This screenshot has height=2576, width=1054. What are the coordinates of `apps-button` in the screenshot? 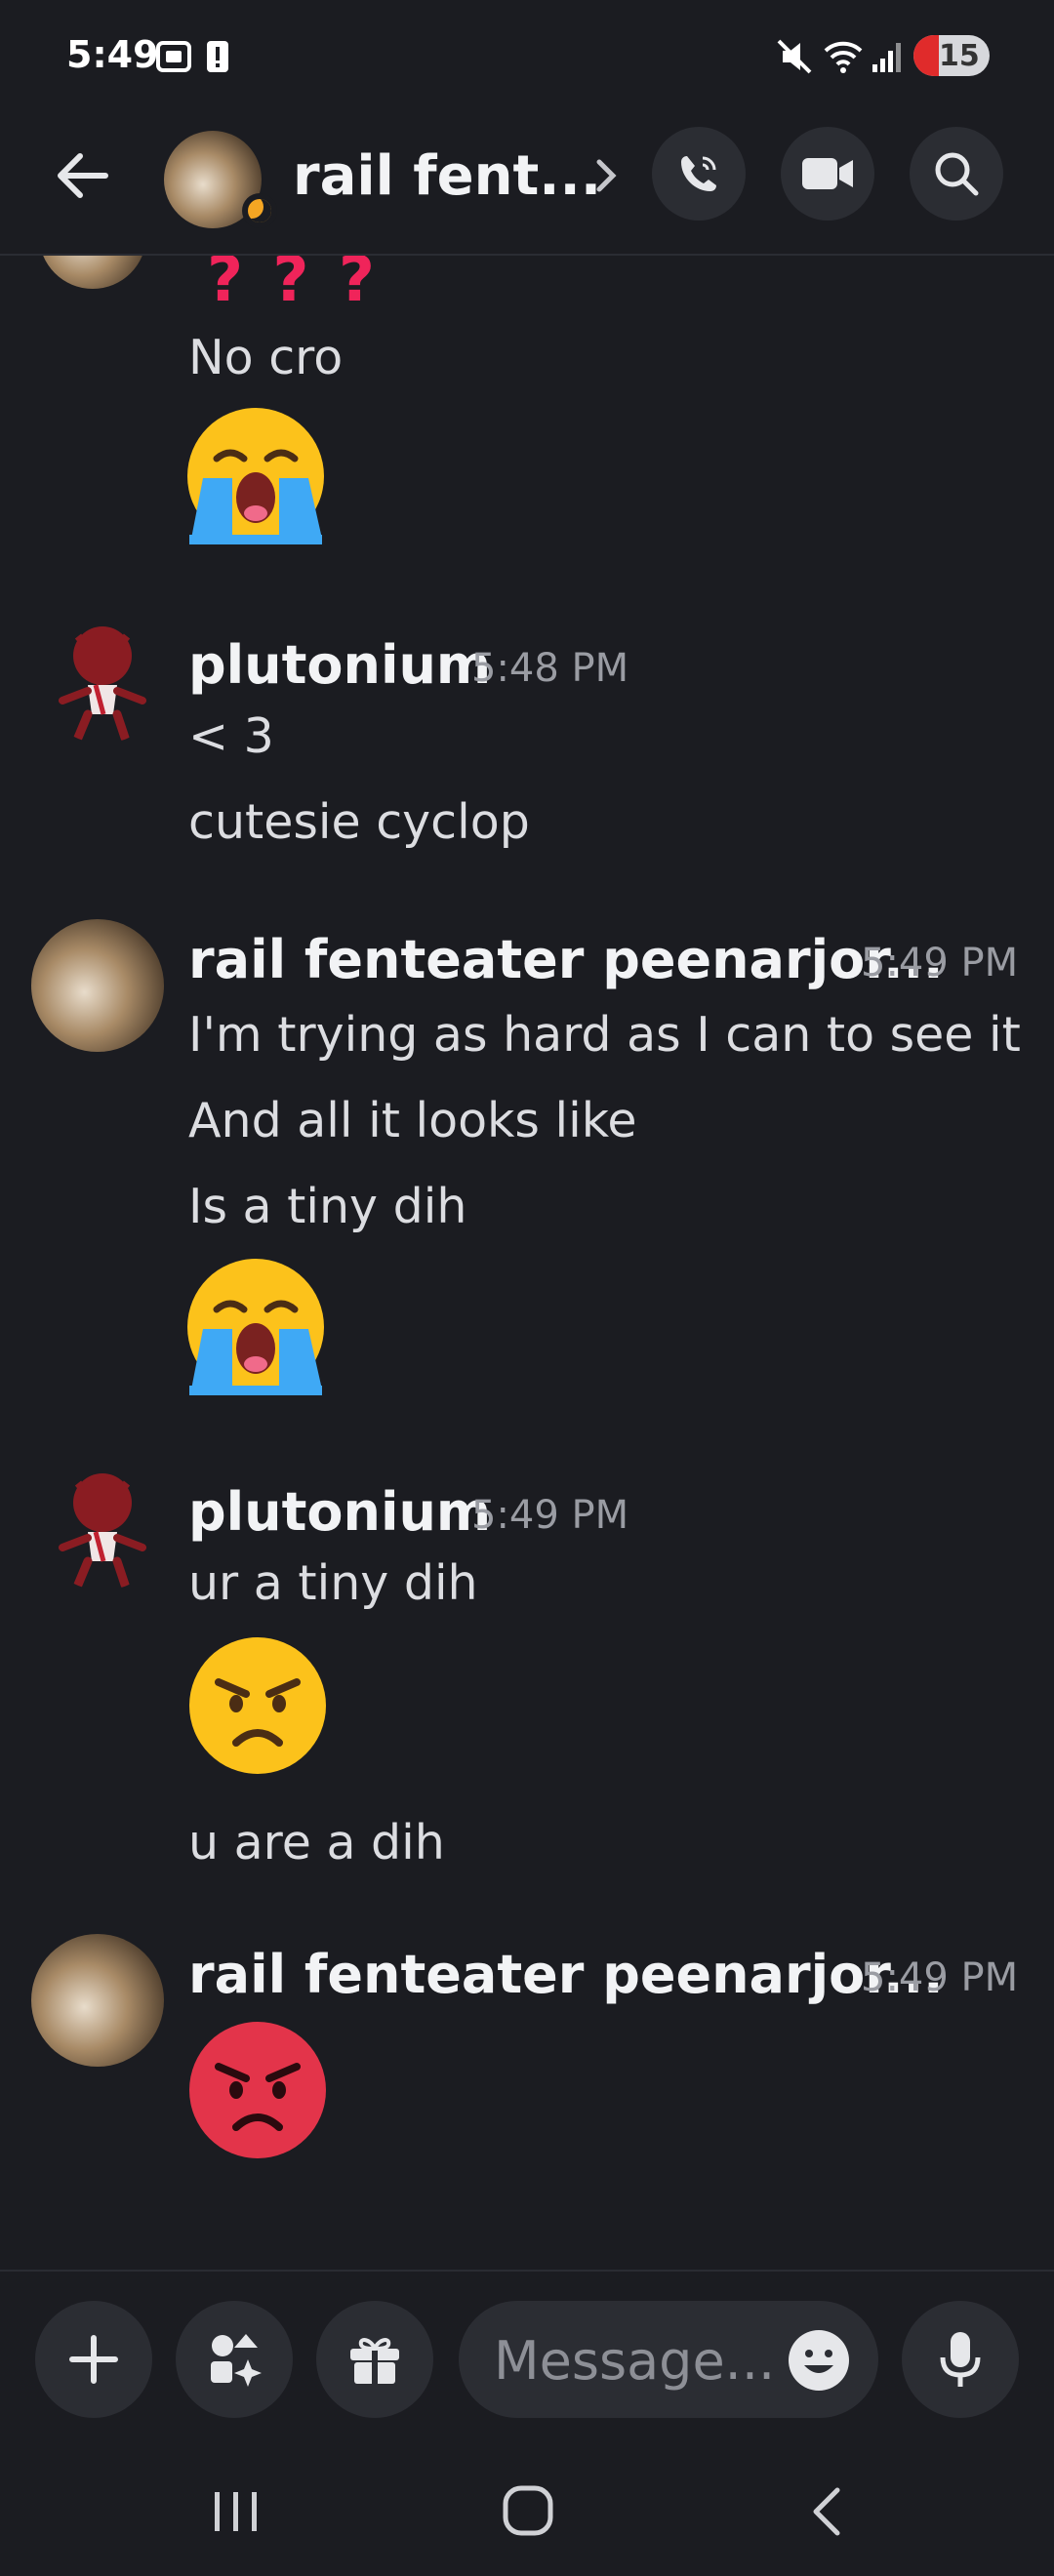 It's located at (234, 2359).